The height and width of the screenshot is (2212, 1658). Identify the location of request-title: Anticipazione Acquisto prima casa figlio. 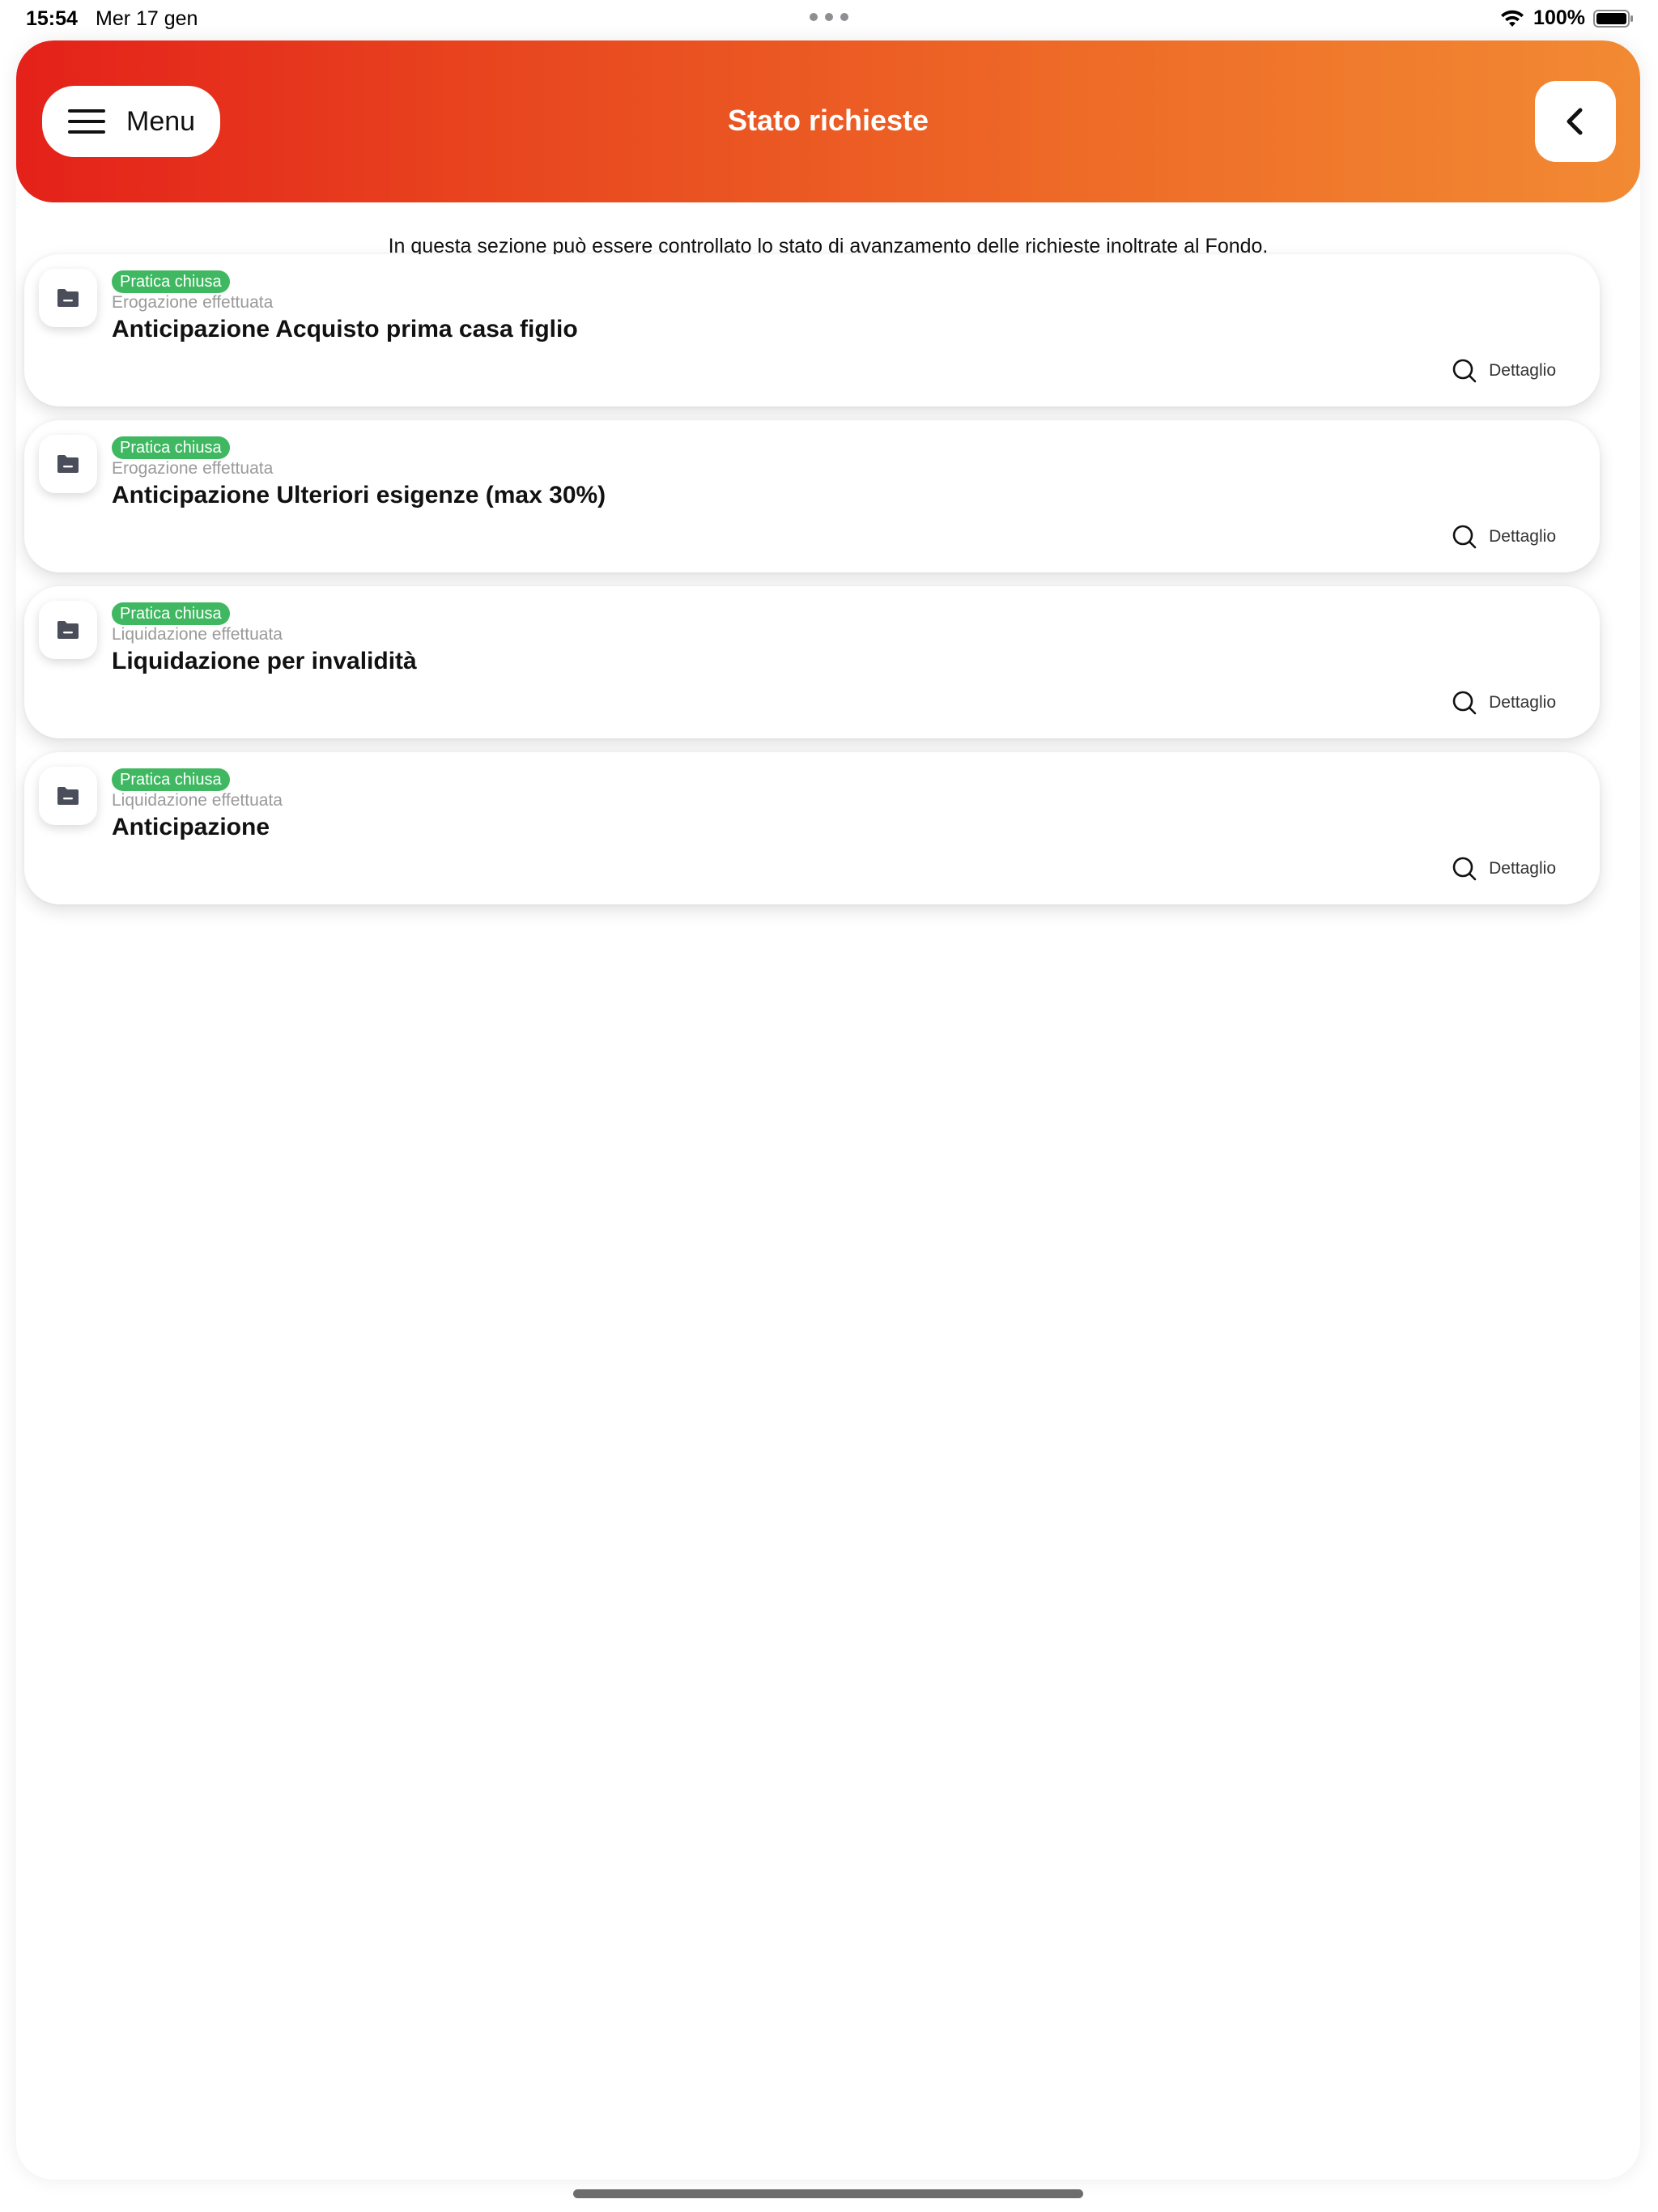
(345, 329).